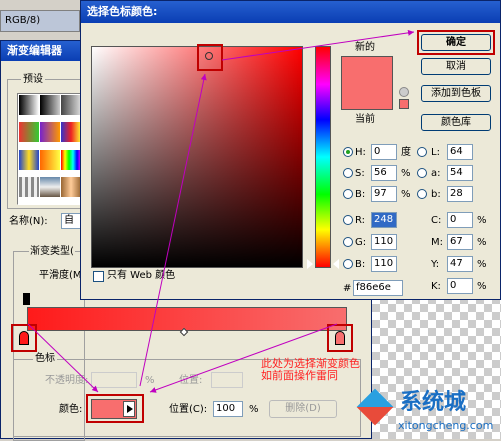  What do you see at coordinates (63, 358) in the screenshot?
I see `arrow-stop-to-swatch` at bounding box center [63, 358].